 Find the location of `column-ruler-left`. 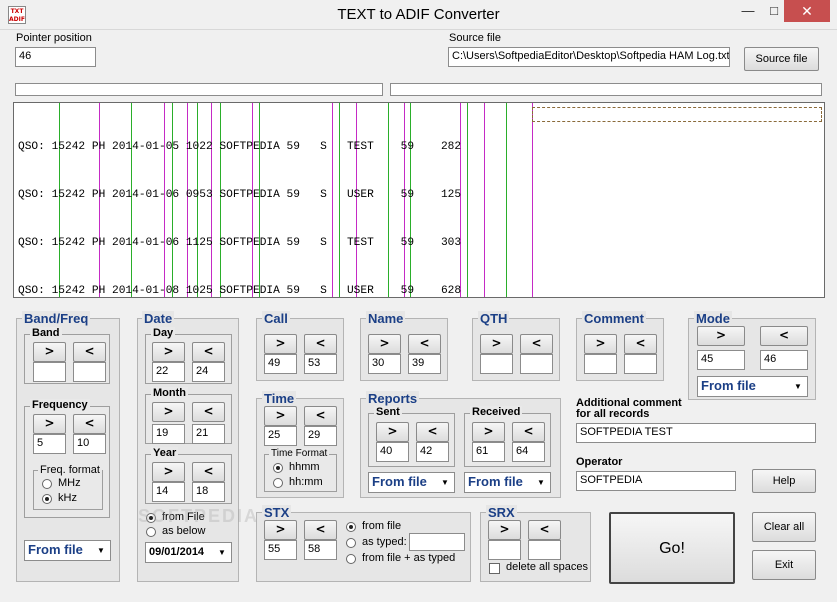

column-ruler-left is located at coordinates (199, 89).